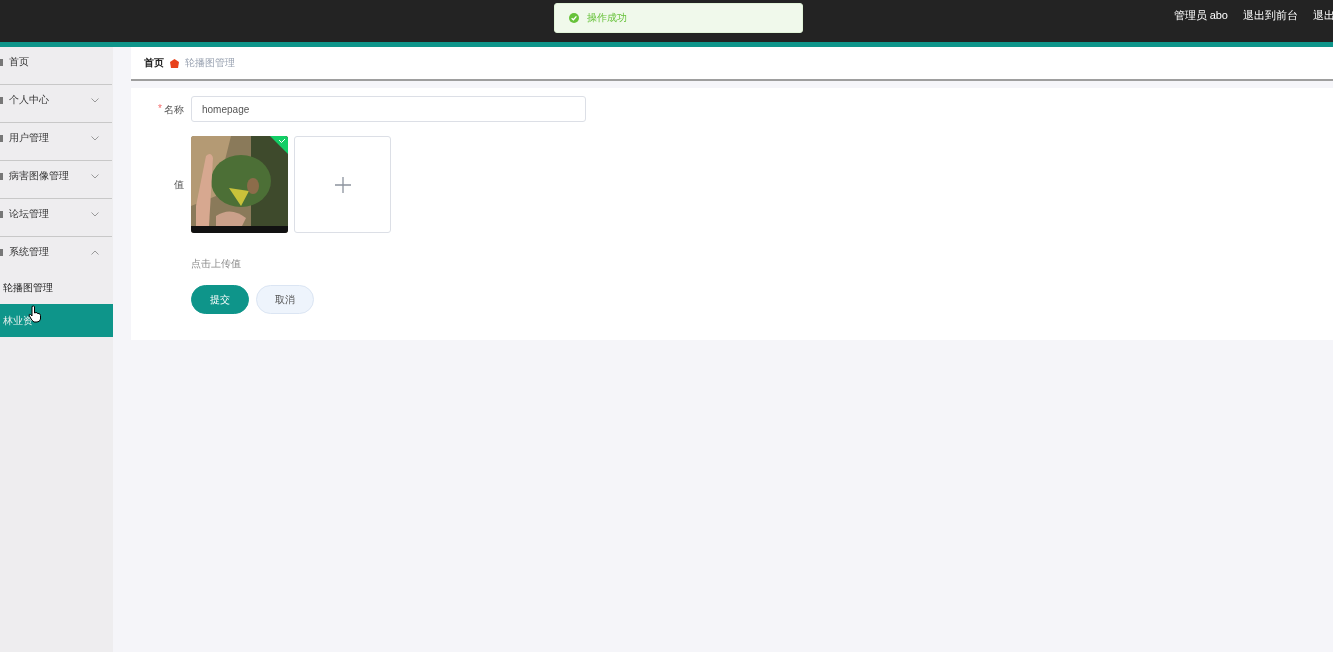 This screenshot has height=652, width=1333. I want to click on plus-icon, so click(342, 184).